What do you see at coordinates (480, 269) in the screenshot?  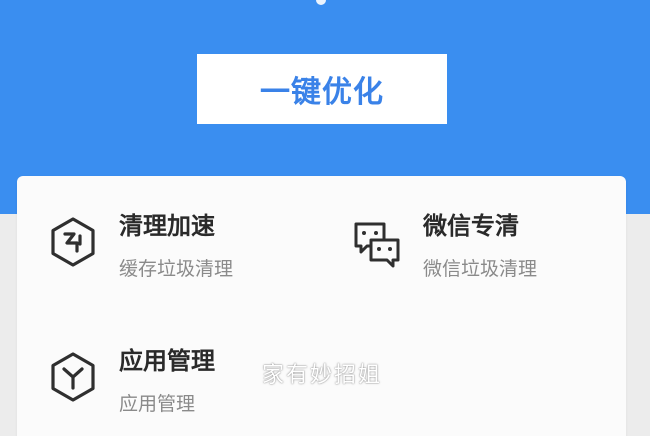 I see `feature-subtitle: 微信垃圾清理` at bounding box center [480, 269].